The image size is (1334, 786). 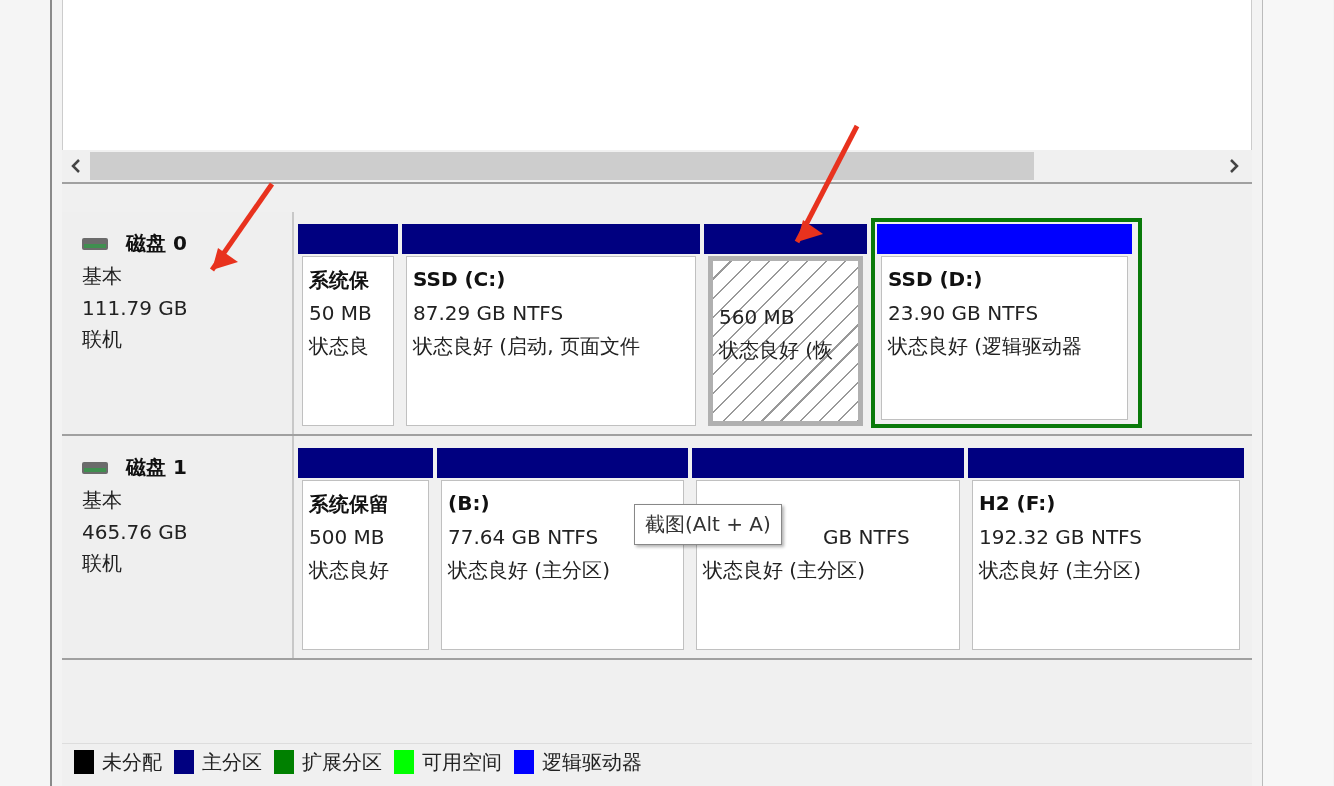 I want to click on partition-name: SSD (D:), so click(x=936, y=280).